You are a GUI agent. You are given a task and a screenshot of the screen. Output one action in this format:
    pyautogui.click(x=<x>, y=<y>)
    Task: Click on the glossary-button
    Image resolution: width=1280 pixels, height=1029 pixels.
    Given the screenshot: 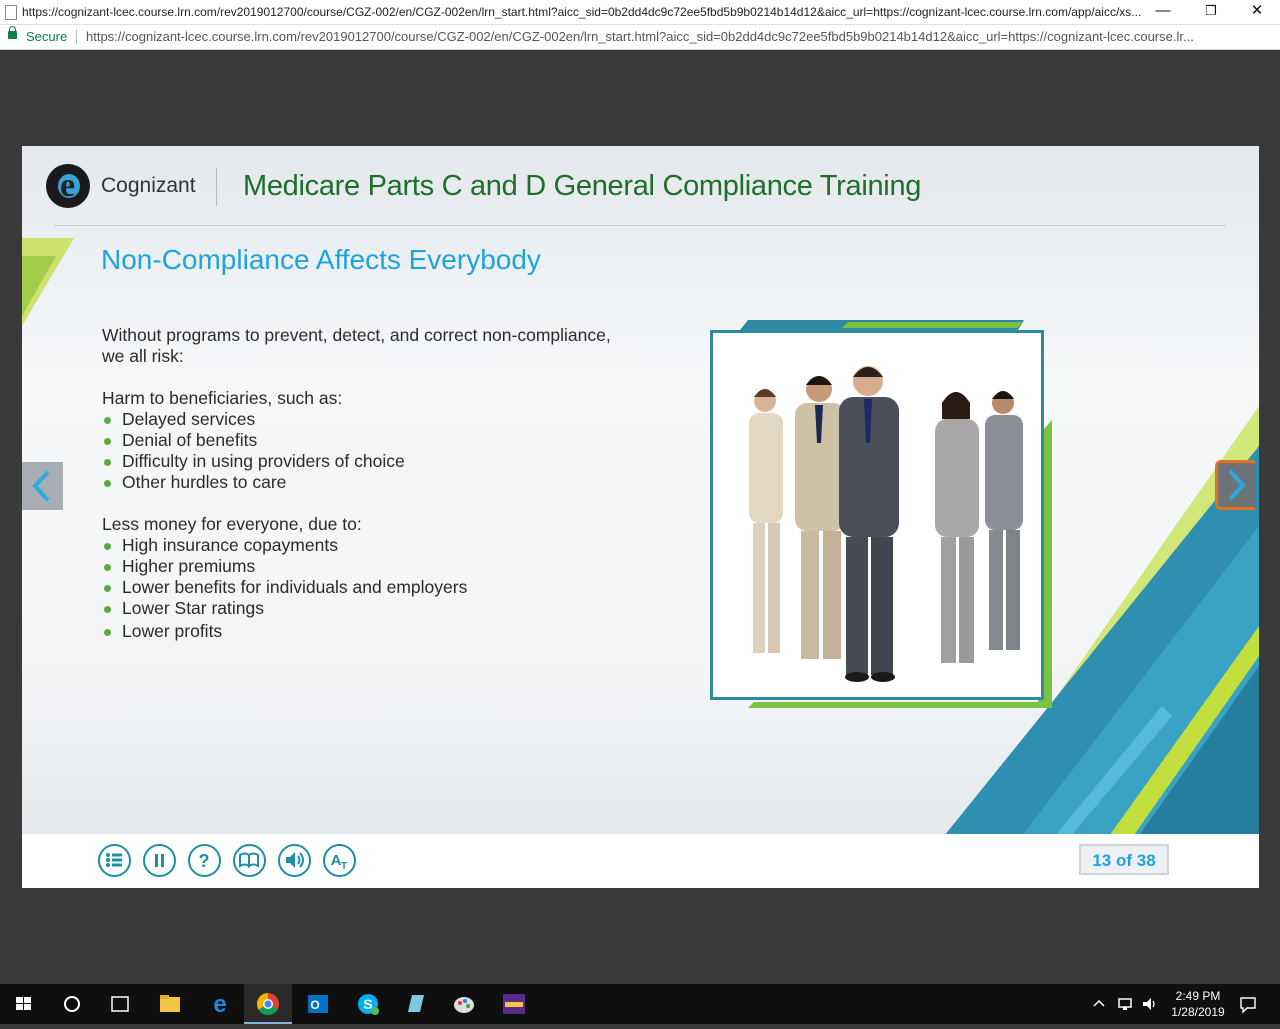 What is the action you would take?
    pyautogui.click(x=249, y=860)
    